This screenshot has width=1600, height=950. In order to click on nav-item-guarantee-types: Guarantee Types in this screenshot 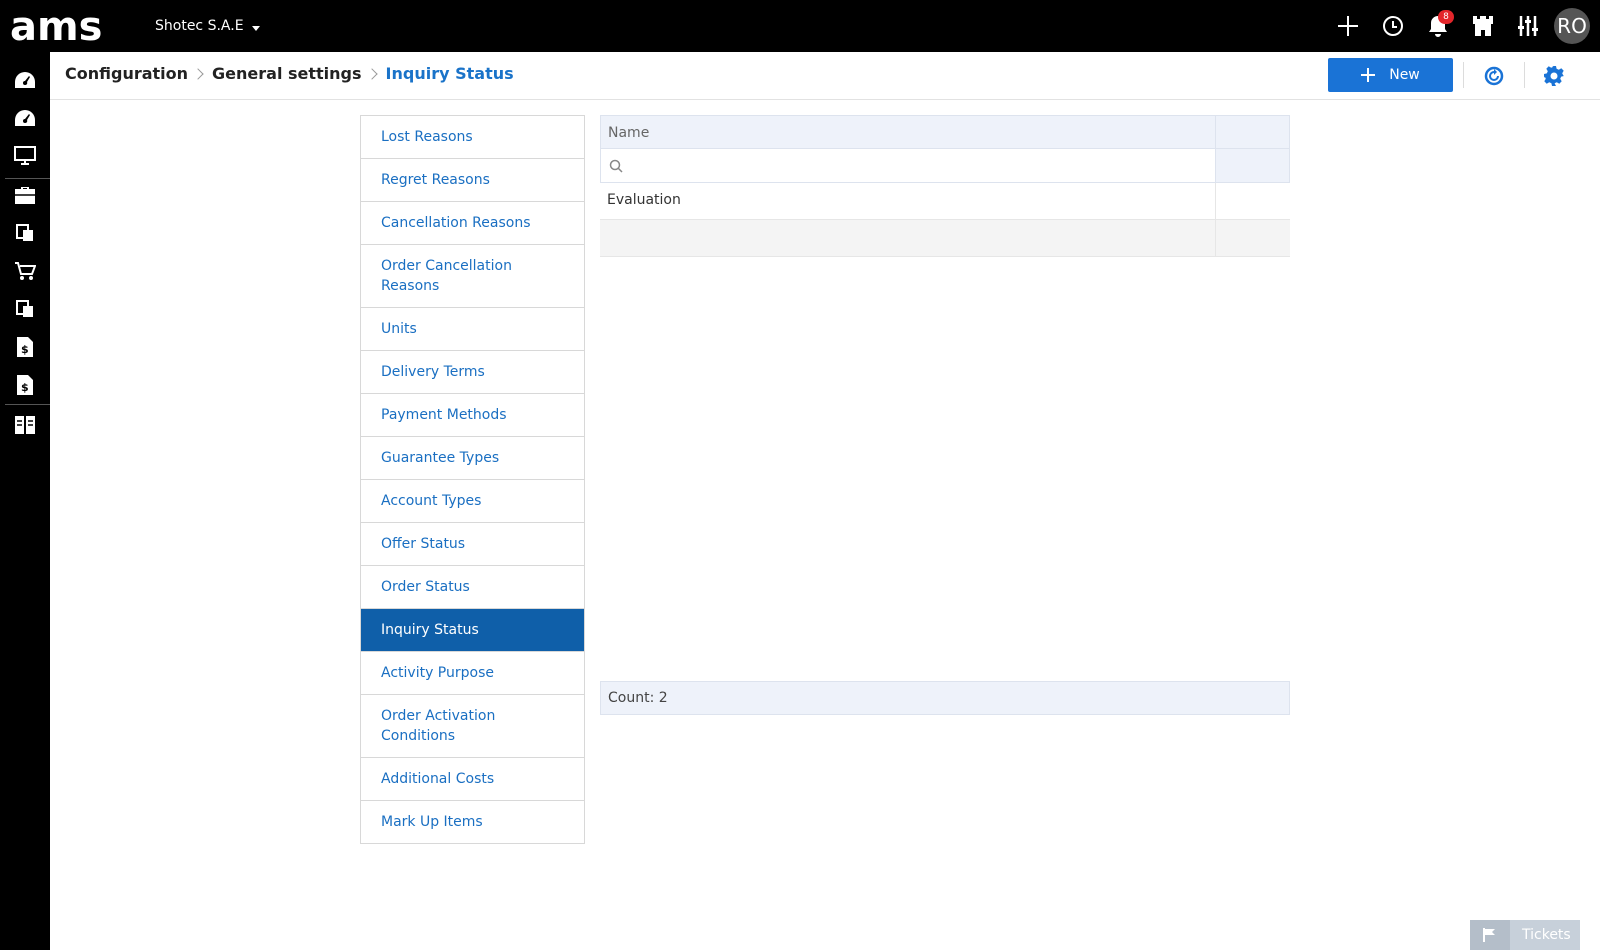, I will do `click(472, 458)`.